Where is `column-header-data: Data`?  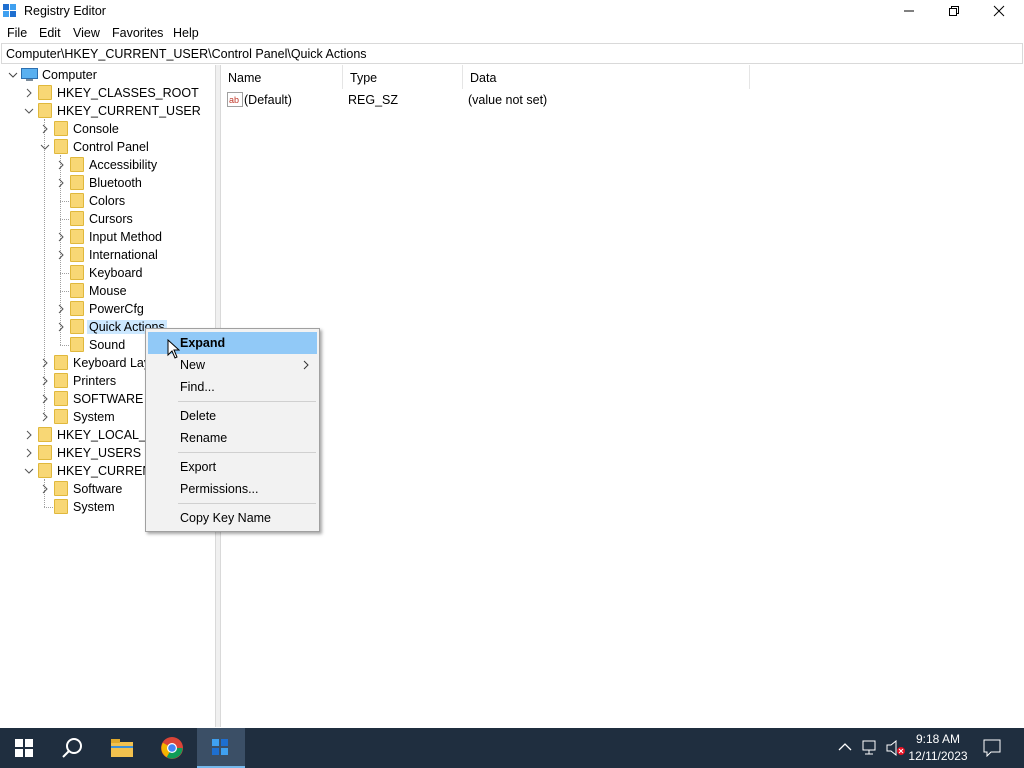 column-header-data: Data is located at coordinates (606, 77).